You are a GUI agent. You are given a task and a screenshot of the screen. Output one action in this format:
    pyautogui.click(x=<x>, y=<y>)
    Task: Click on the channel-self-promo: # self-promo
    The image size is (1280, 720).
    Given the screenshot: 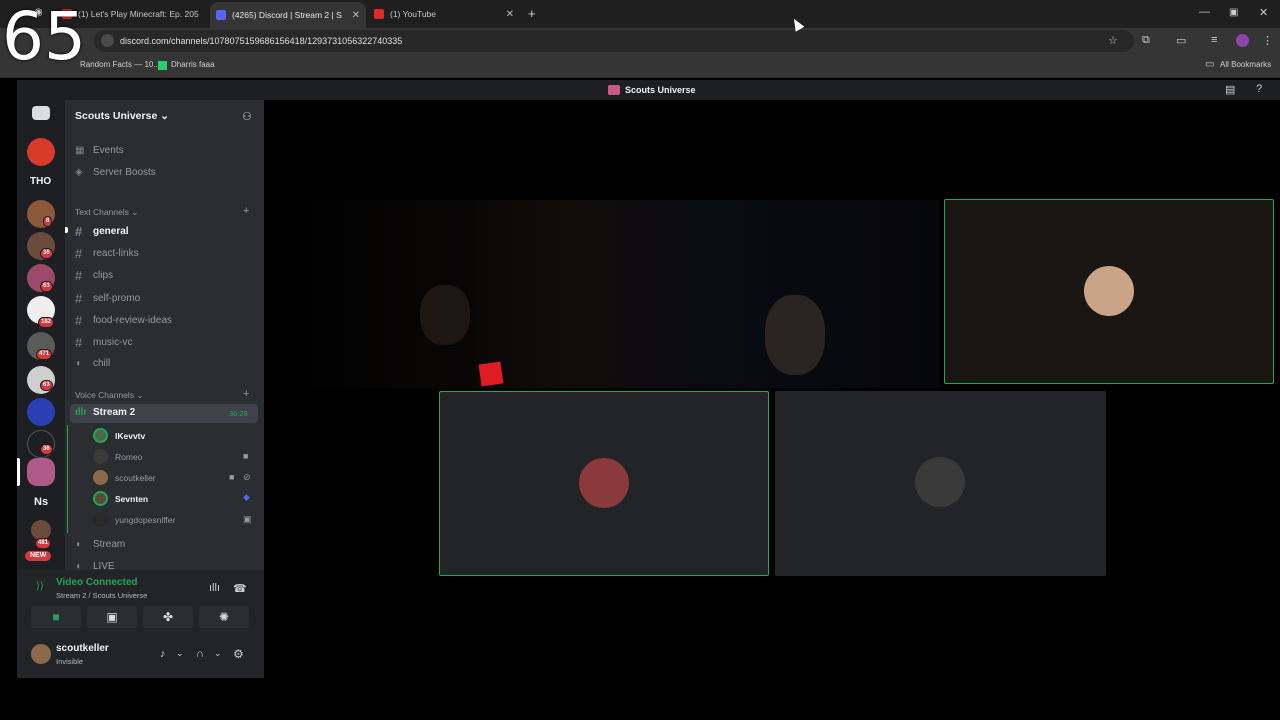 What is the action you would take?
    pyautogui.click(x=107, y=298)
    